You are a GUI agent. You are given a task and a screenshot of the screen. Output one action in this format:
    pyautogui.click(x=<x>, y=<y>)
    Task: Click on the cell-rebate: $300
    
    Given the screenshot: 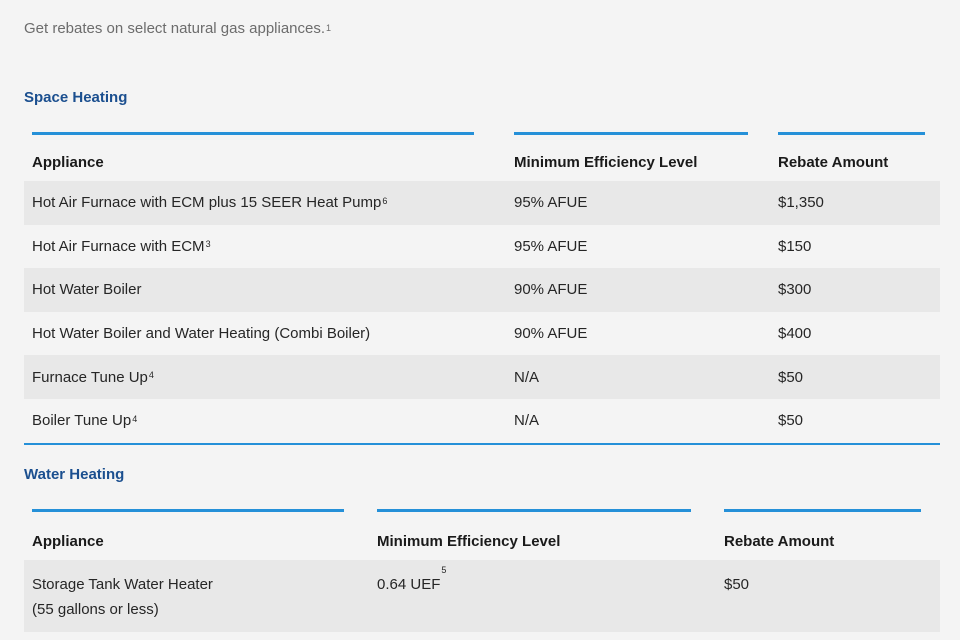 What is the action you would take?
    pyautogui.click(x=794, y=290)
    